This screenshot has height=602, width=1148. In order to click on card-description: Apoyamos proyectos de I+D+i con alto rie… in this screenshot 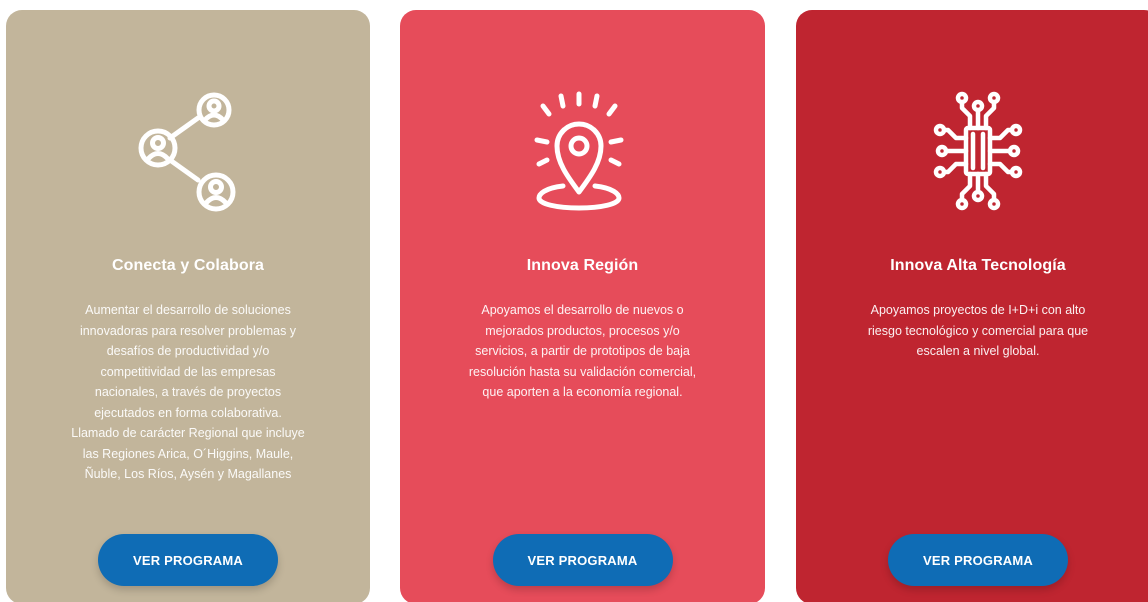, I will do `click(978, 330)`.